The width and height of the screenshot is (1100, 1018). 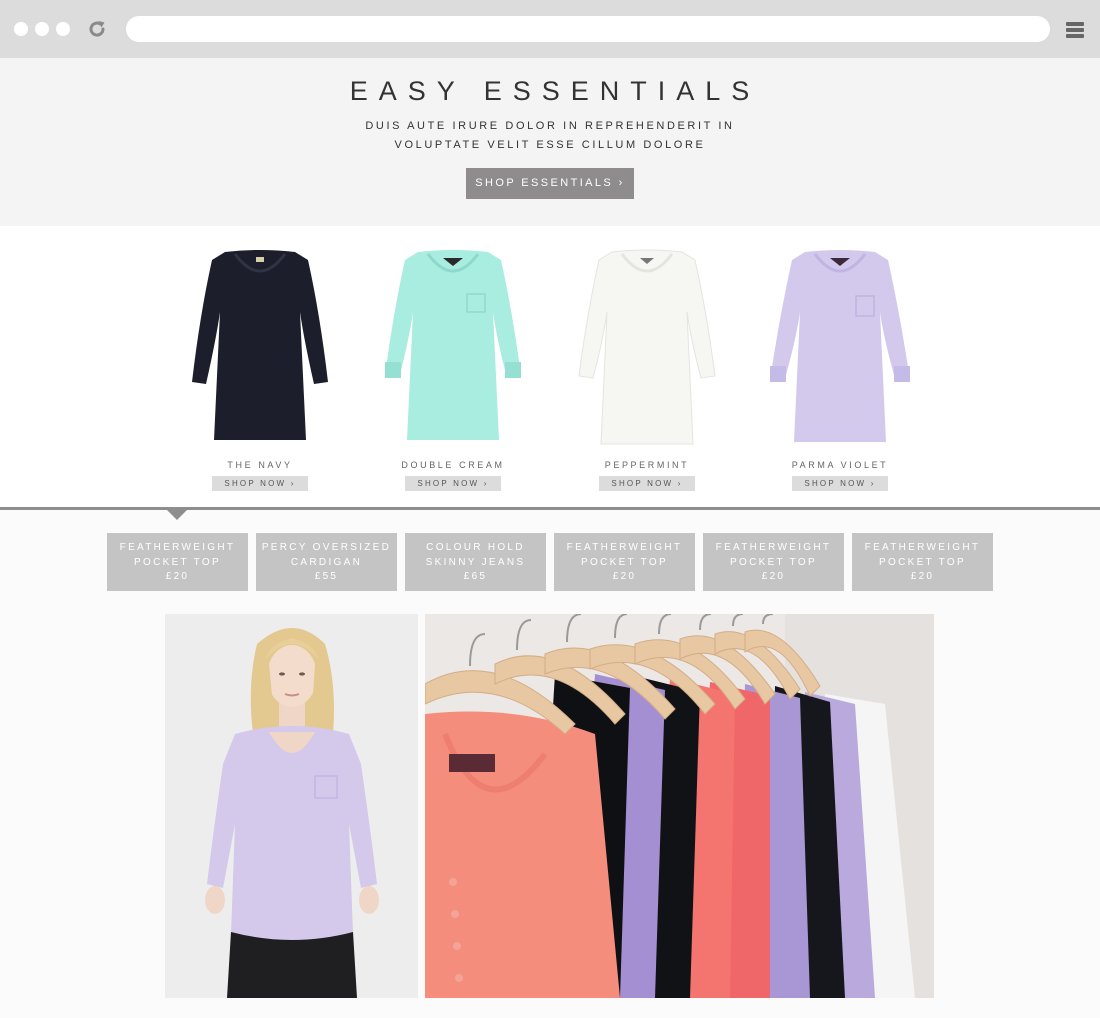 I want to click on product-card: DOUBLE CREAM SHOP NOW ›, so click(x=453, y=367).